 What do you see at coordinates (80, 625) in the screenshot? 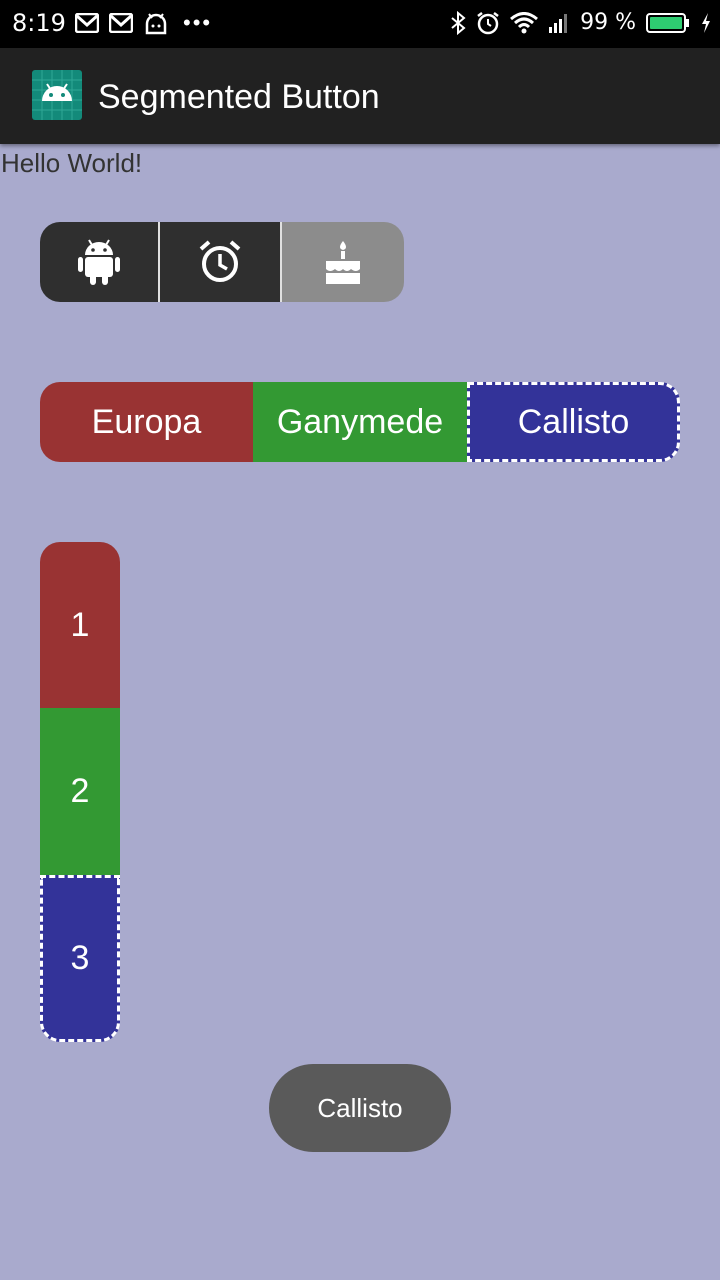
I see `segment-1-button: 1` at bounding box center [80, 625].